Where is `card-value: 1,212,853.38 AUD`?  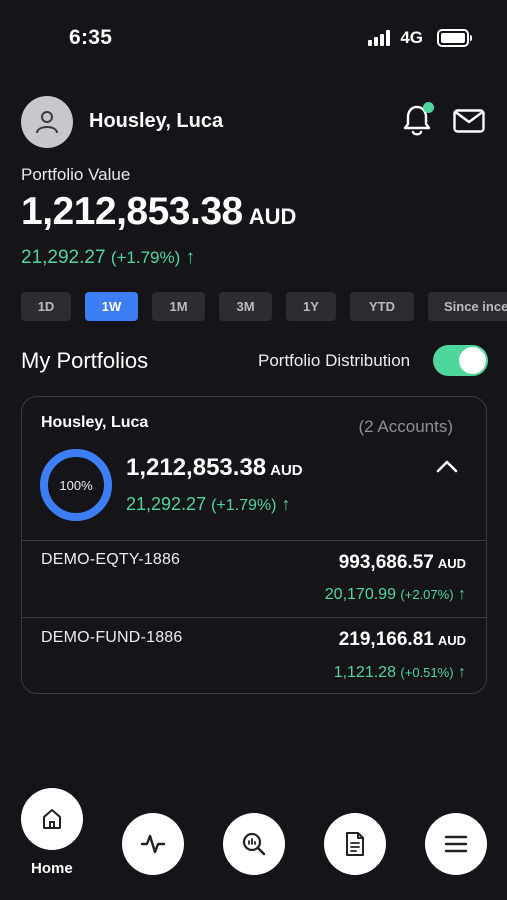 card-value: 1,212,853.38 AUD is located at coordinates (214, 467).